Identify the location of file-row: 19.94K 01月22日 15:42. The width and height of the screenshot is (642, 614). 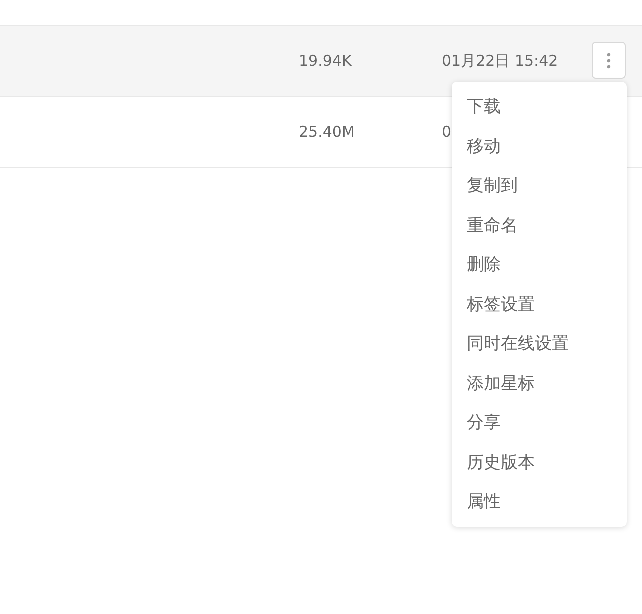
(321, 61).